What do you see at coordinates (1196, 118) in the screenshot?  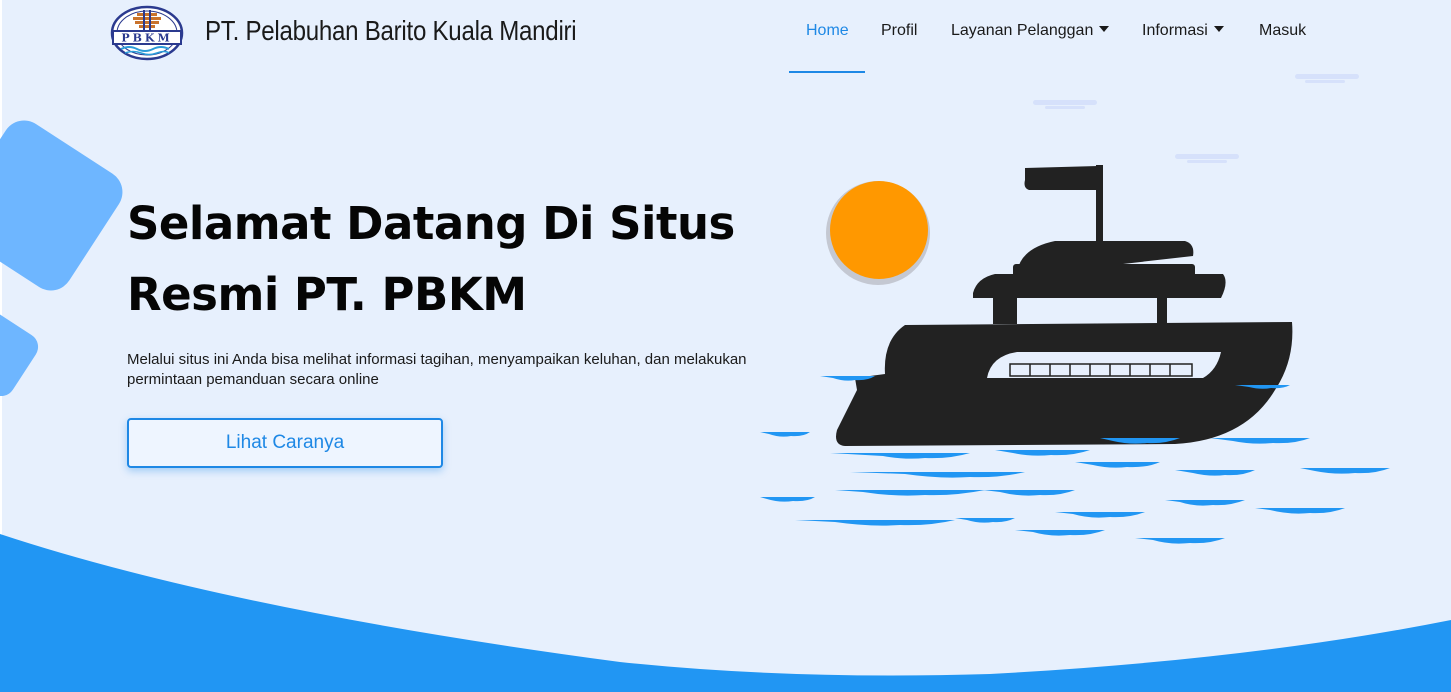 I see `cloud-shapes` at bounding box center [1196, 118].